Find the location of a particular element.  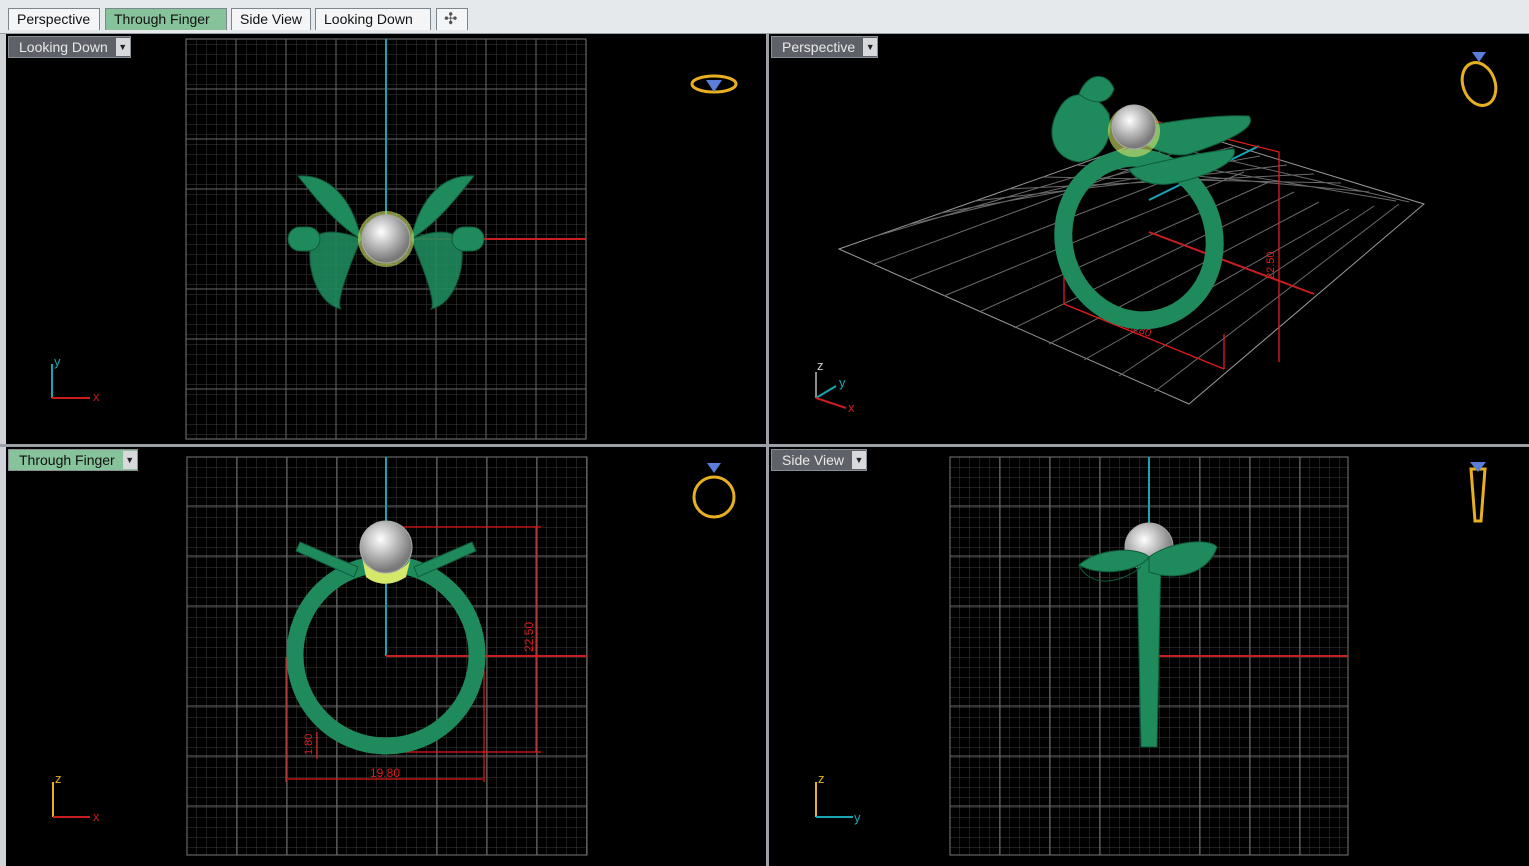

tab-side-view: Side View is located at coordinates (271, 19).